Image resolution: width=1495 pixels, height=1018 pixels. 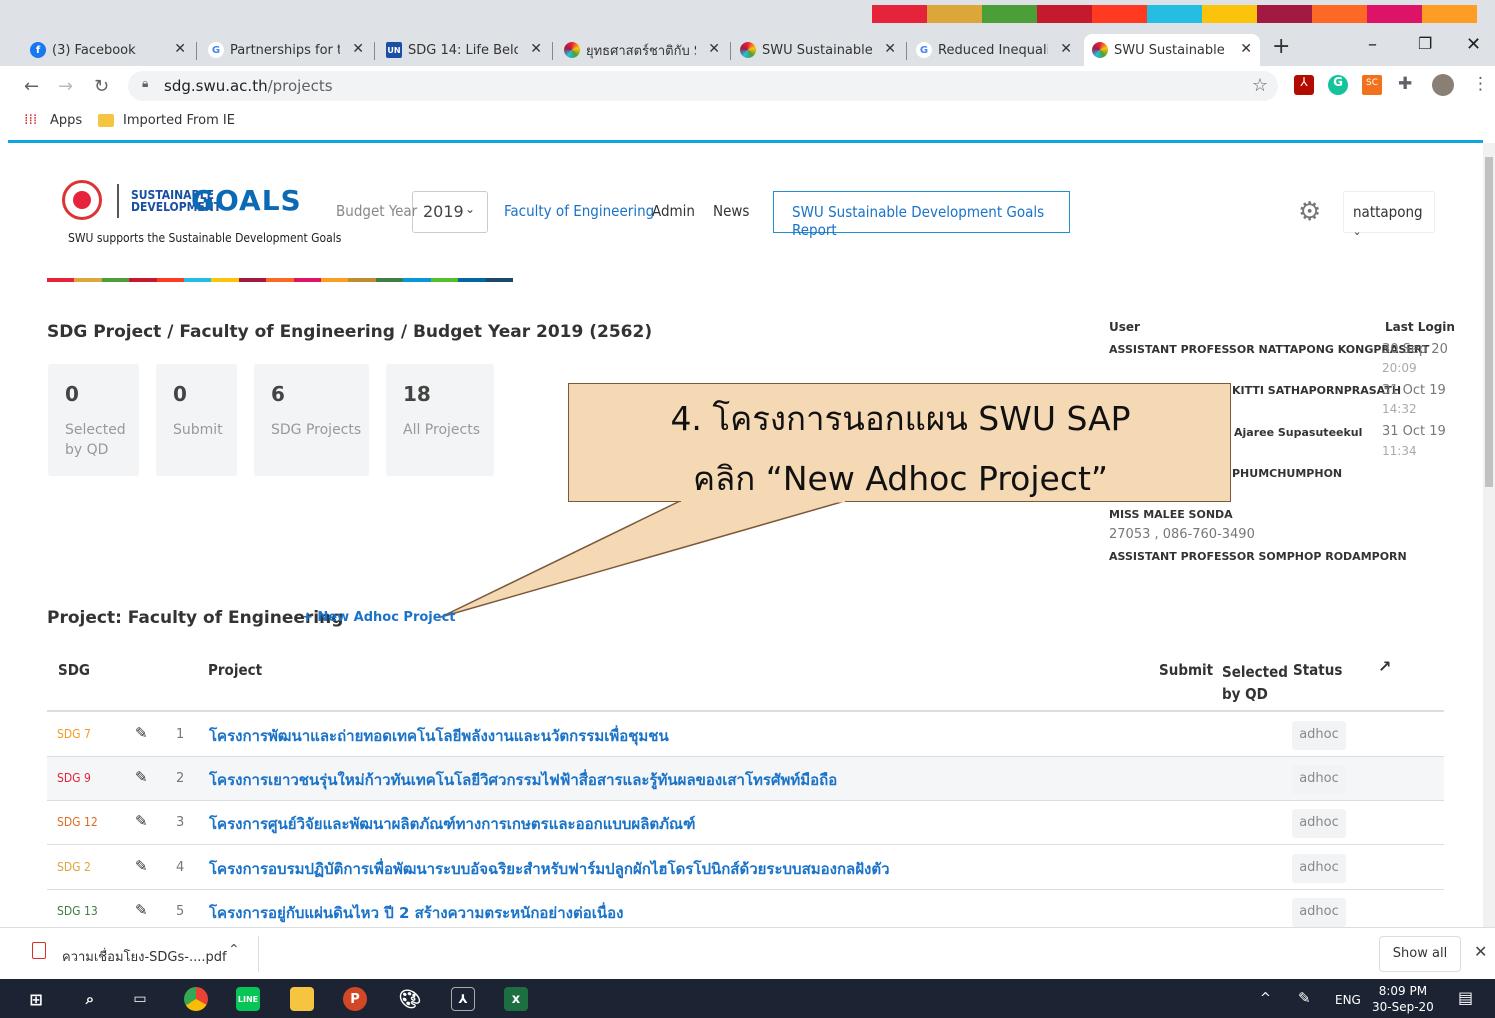 I want to click on profile-avatar, so click(x=1443, y=85).